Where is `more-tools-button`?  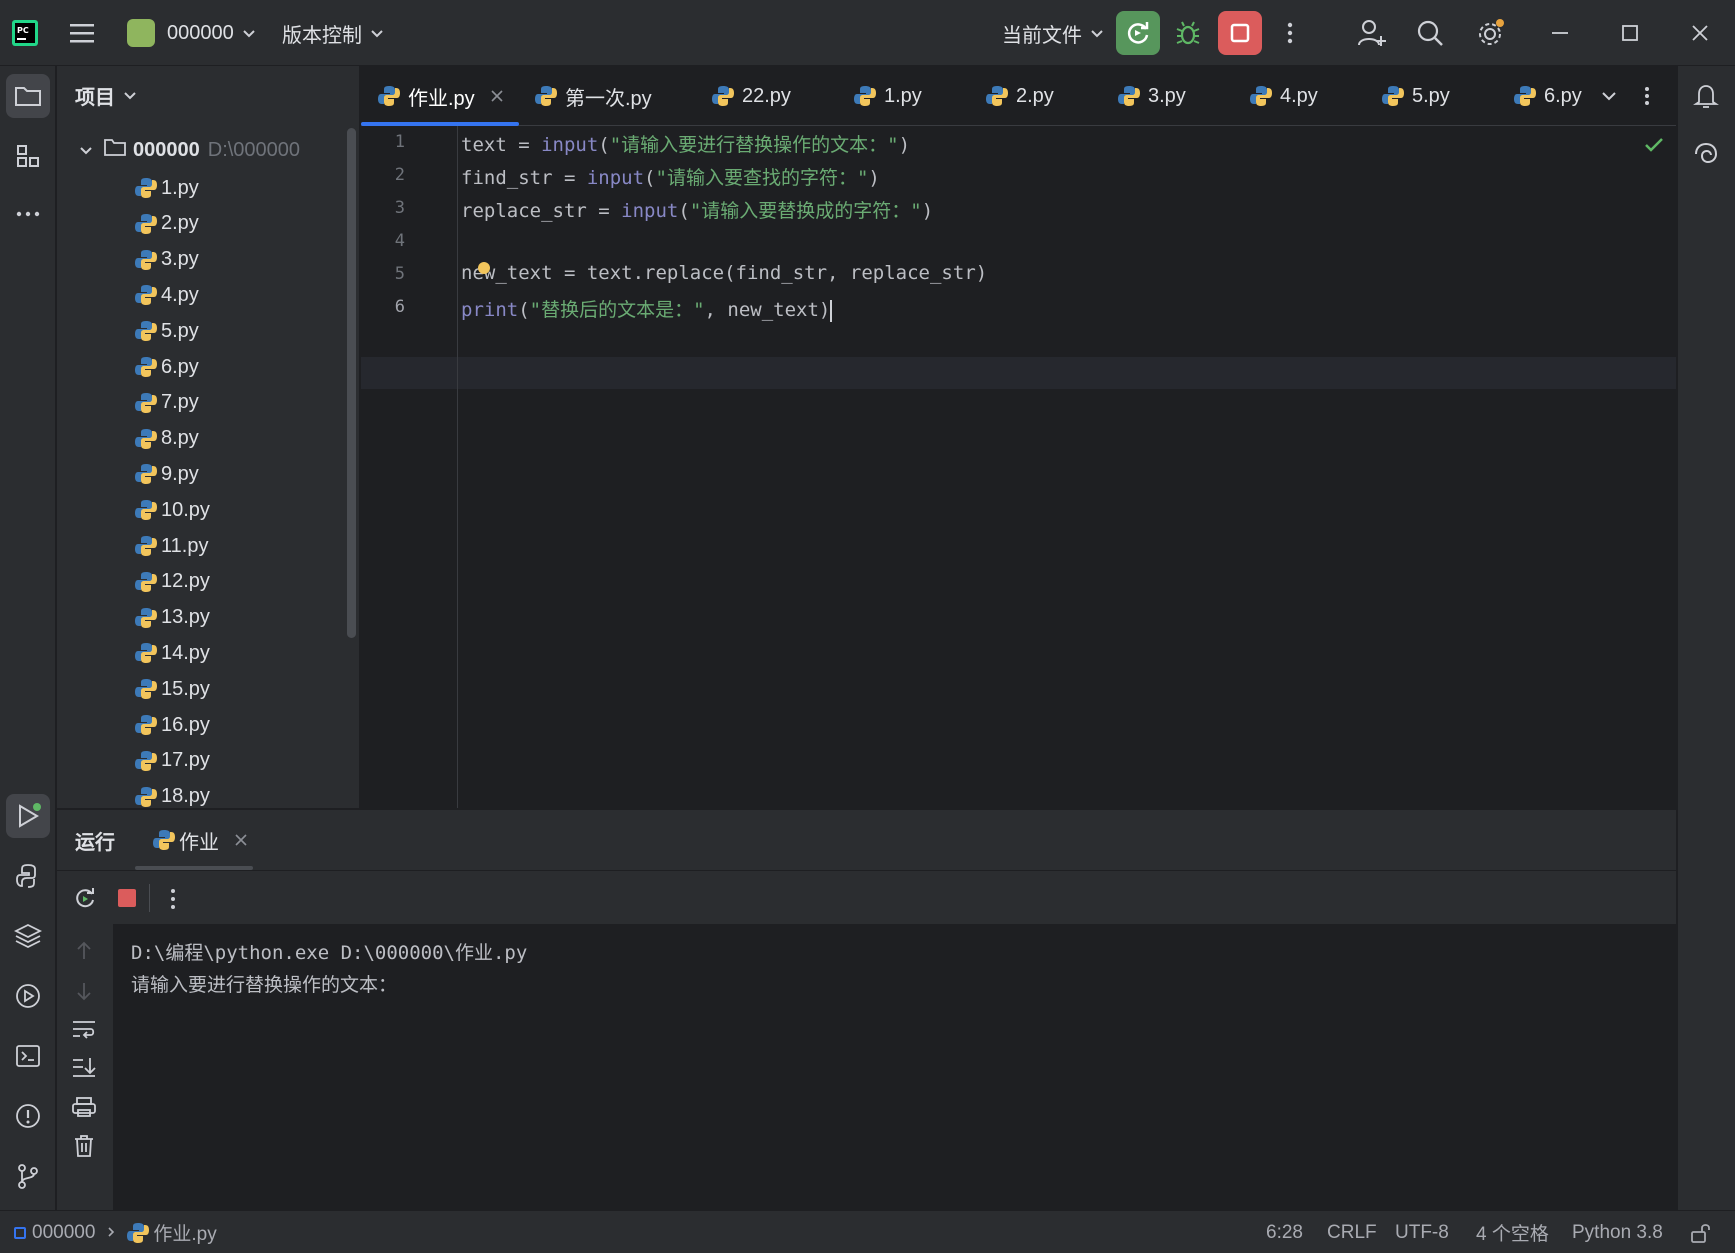
more-tools-button is located at coordinates (28, 214).